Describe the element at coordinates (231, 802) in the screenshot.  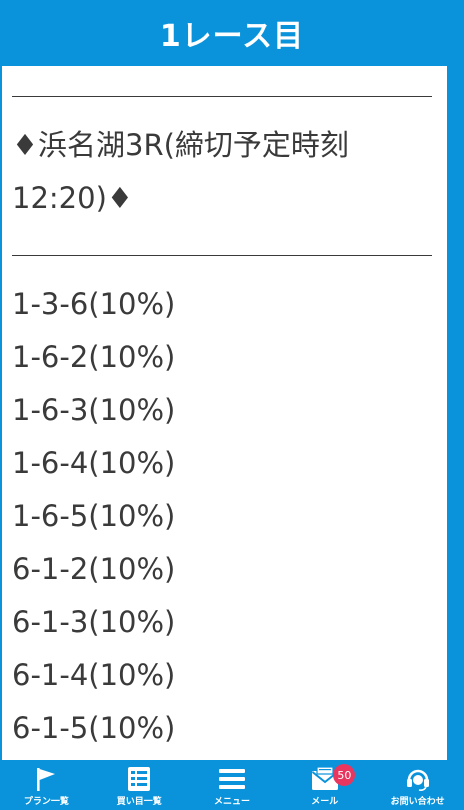
I see `nav-label: メニュー` at that location.